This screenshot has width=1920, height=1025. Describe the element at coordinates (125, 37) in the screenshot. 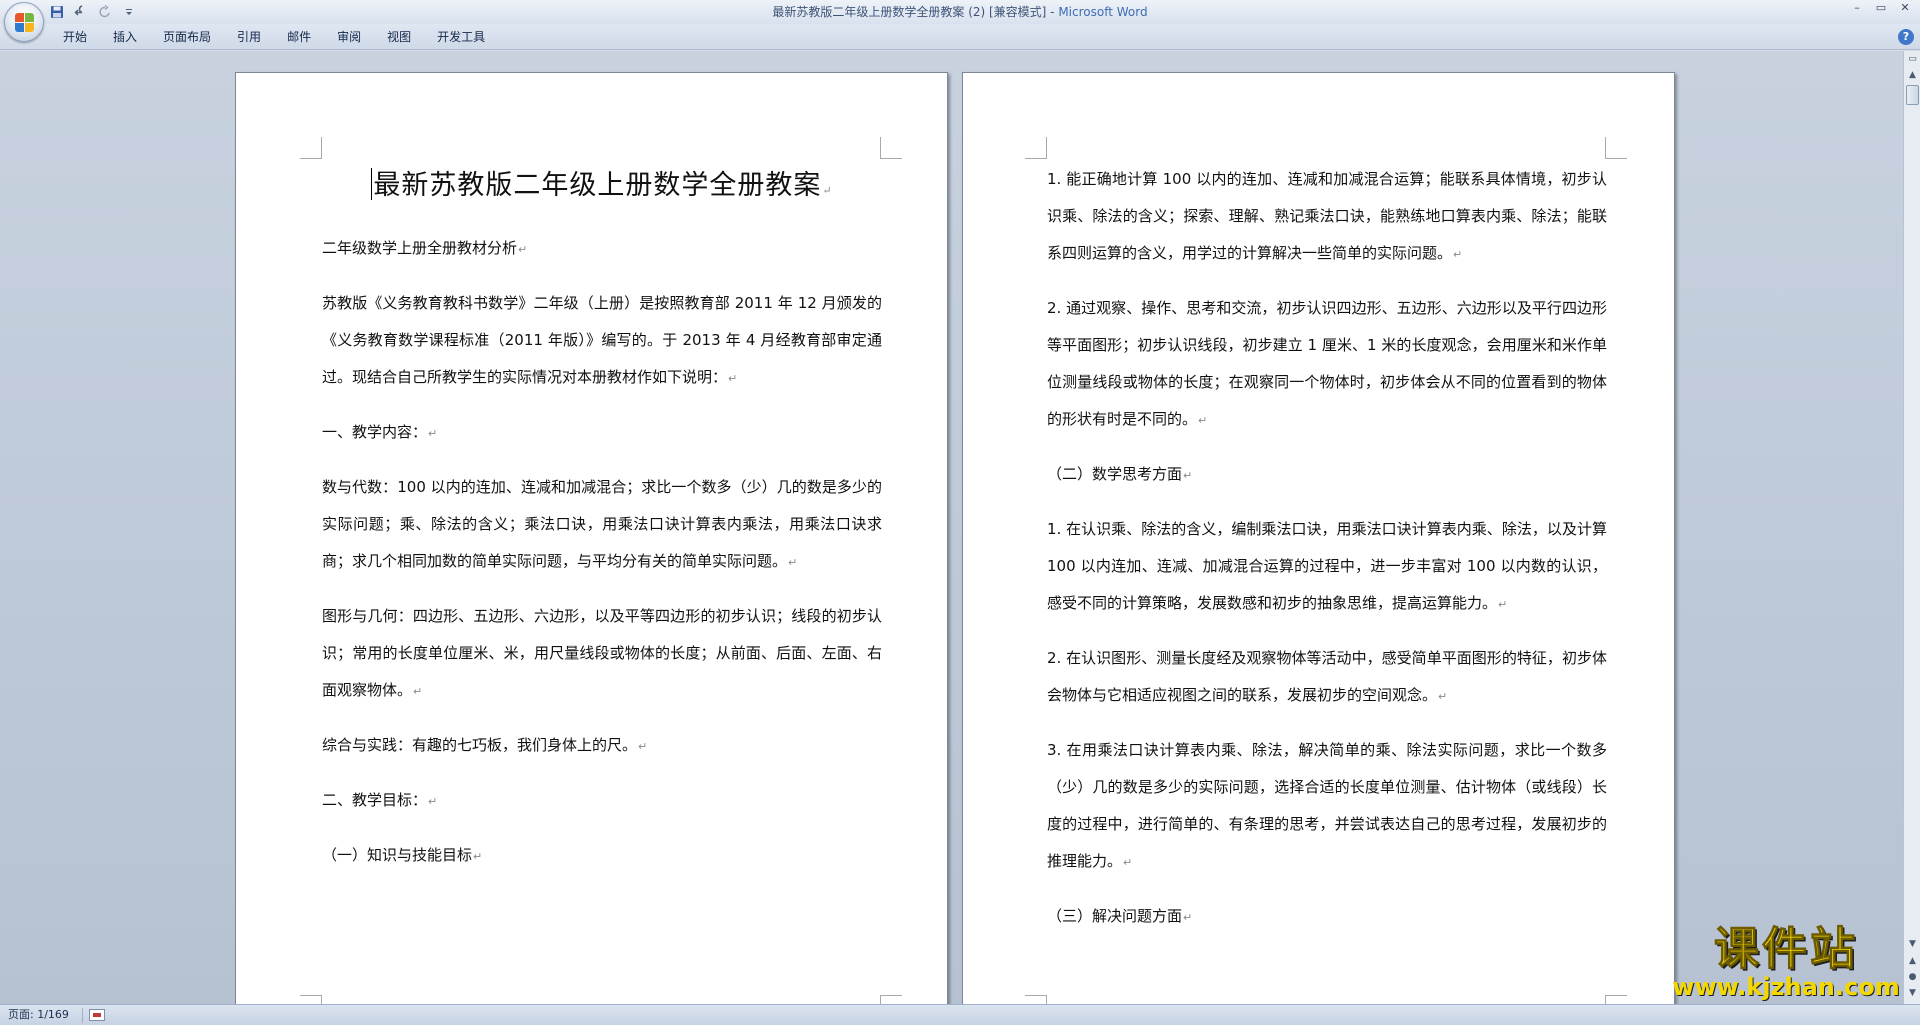

I see `tab-insert: 插入` at that location.